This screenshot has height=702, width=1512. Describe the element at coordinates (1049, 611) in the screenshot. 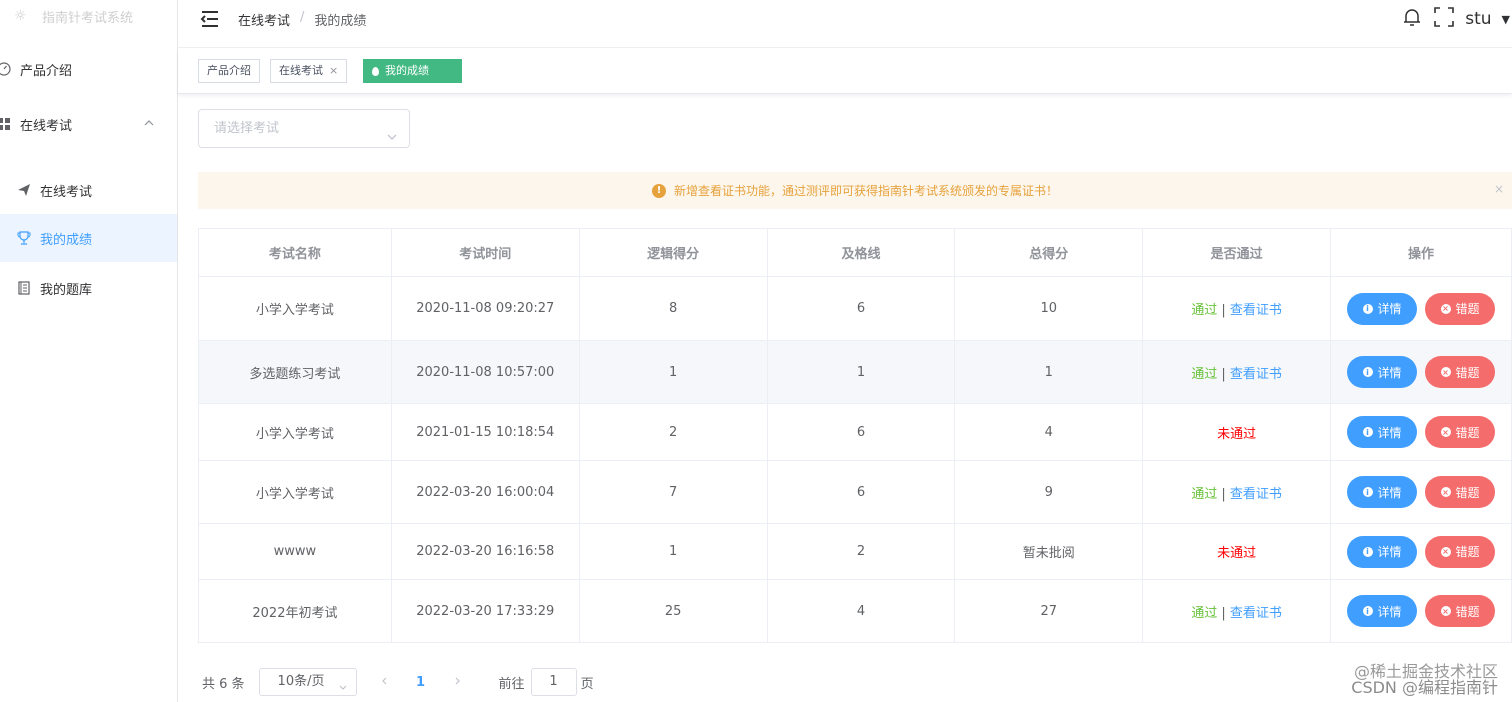

I see `table-cell: 27` at that location.